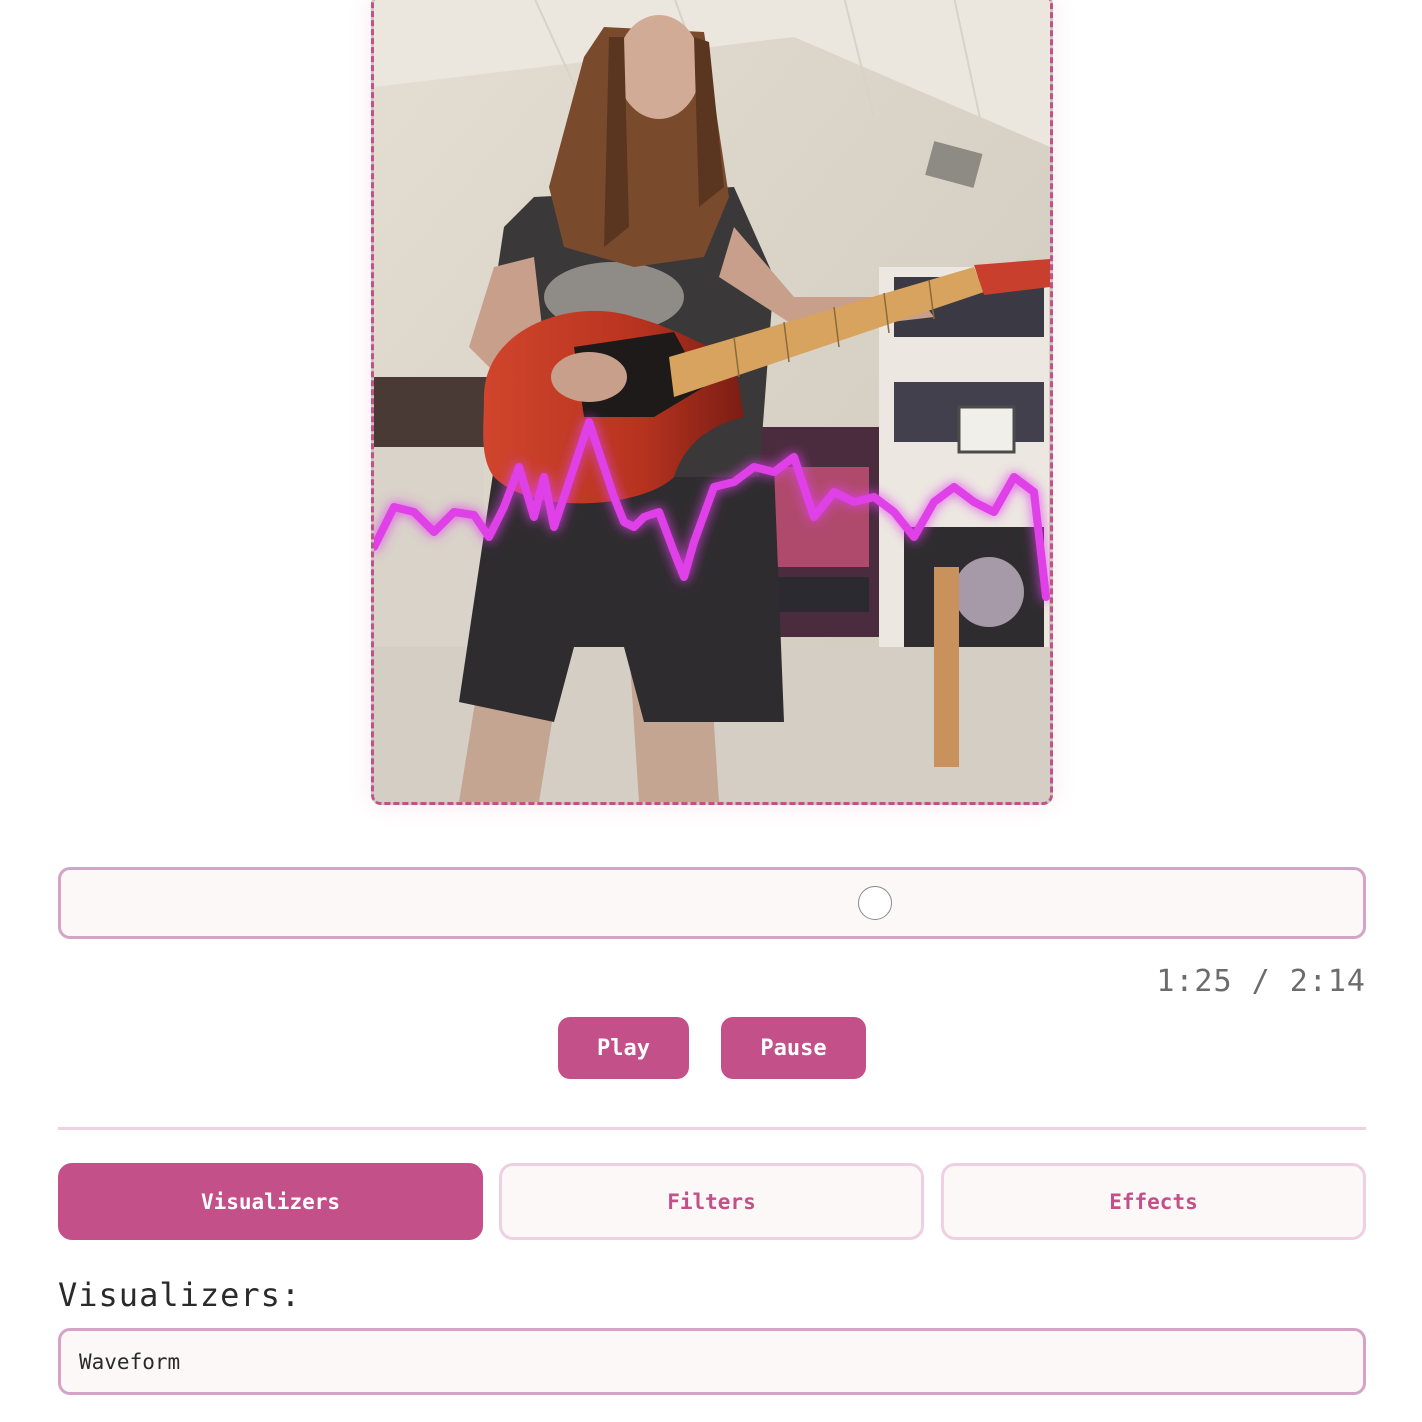  I want to click on seek-slider, so click(712, 903).